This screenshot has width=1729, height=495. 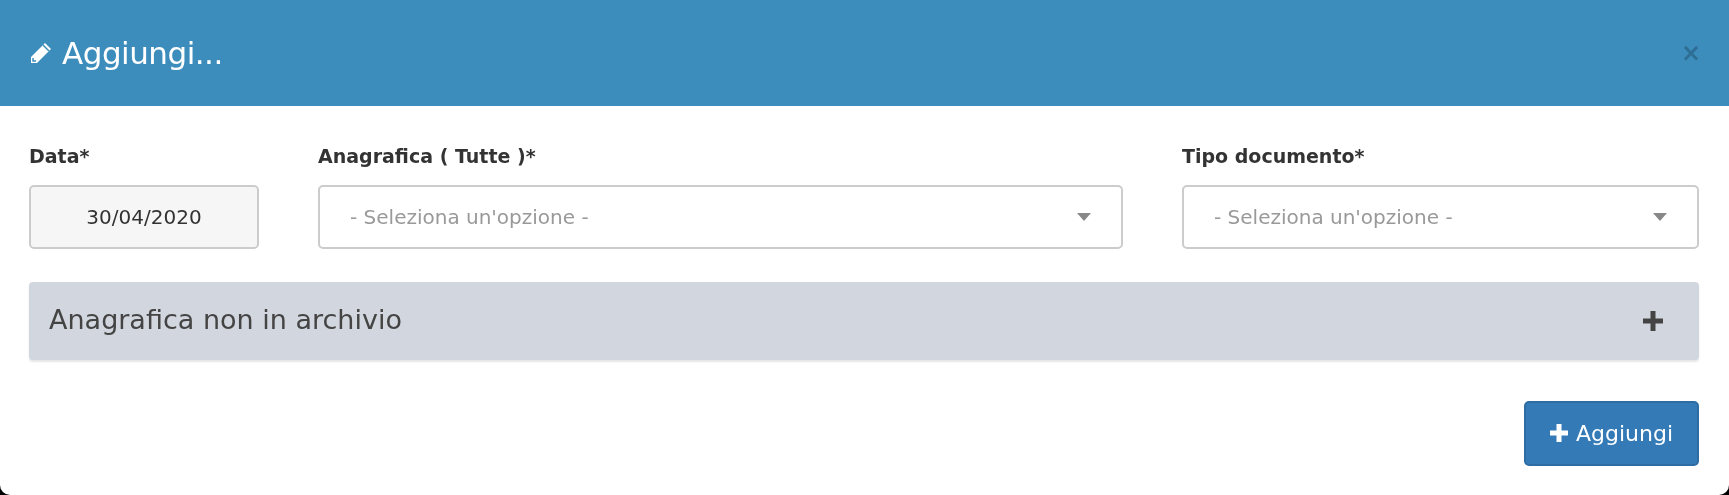 What do you see at coordinates (1274, 156) in the screenshot?
I see `field-label: Tipo documento*` at bounding box center [1274, 156].